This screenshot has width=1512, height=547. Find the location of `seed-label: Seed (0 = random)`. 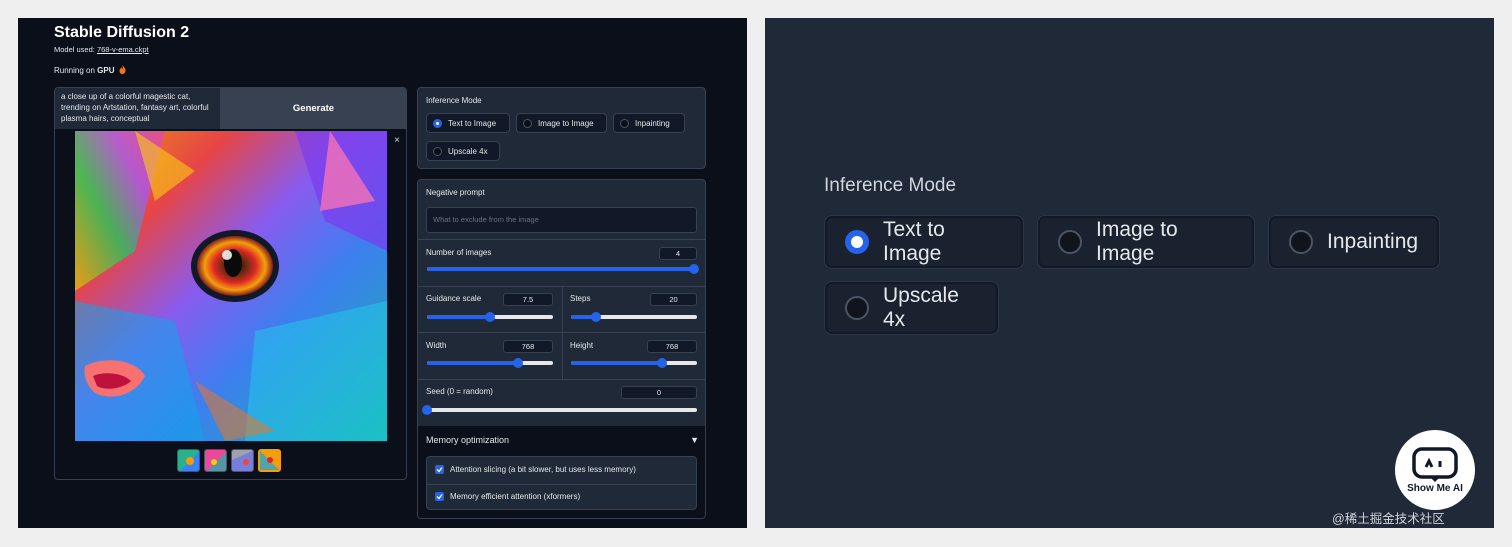

seed-label: Seed (0 = random) is located at coordinates (459, 391).